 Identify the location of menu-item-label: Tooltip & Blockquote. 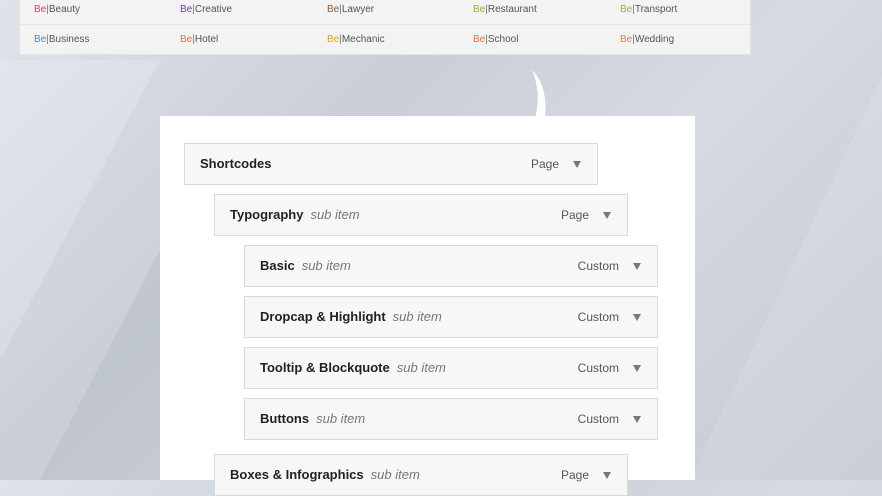
(325, 367).